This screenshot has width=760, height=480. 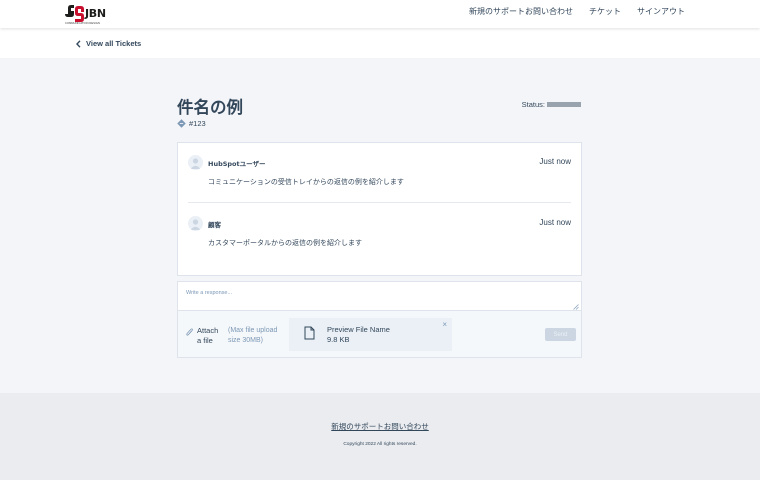 I want to click on status-label: Status:, so click(x=533, y=104).